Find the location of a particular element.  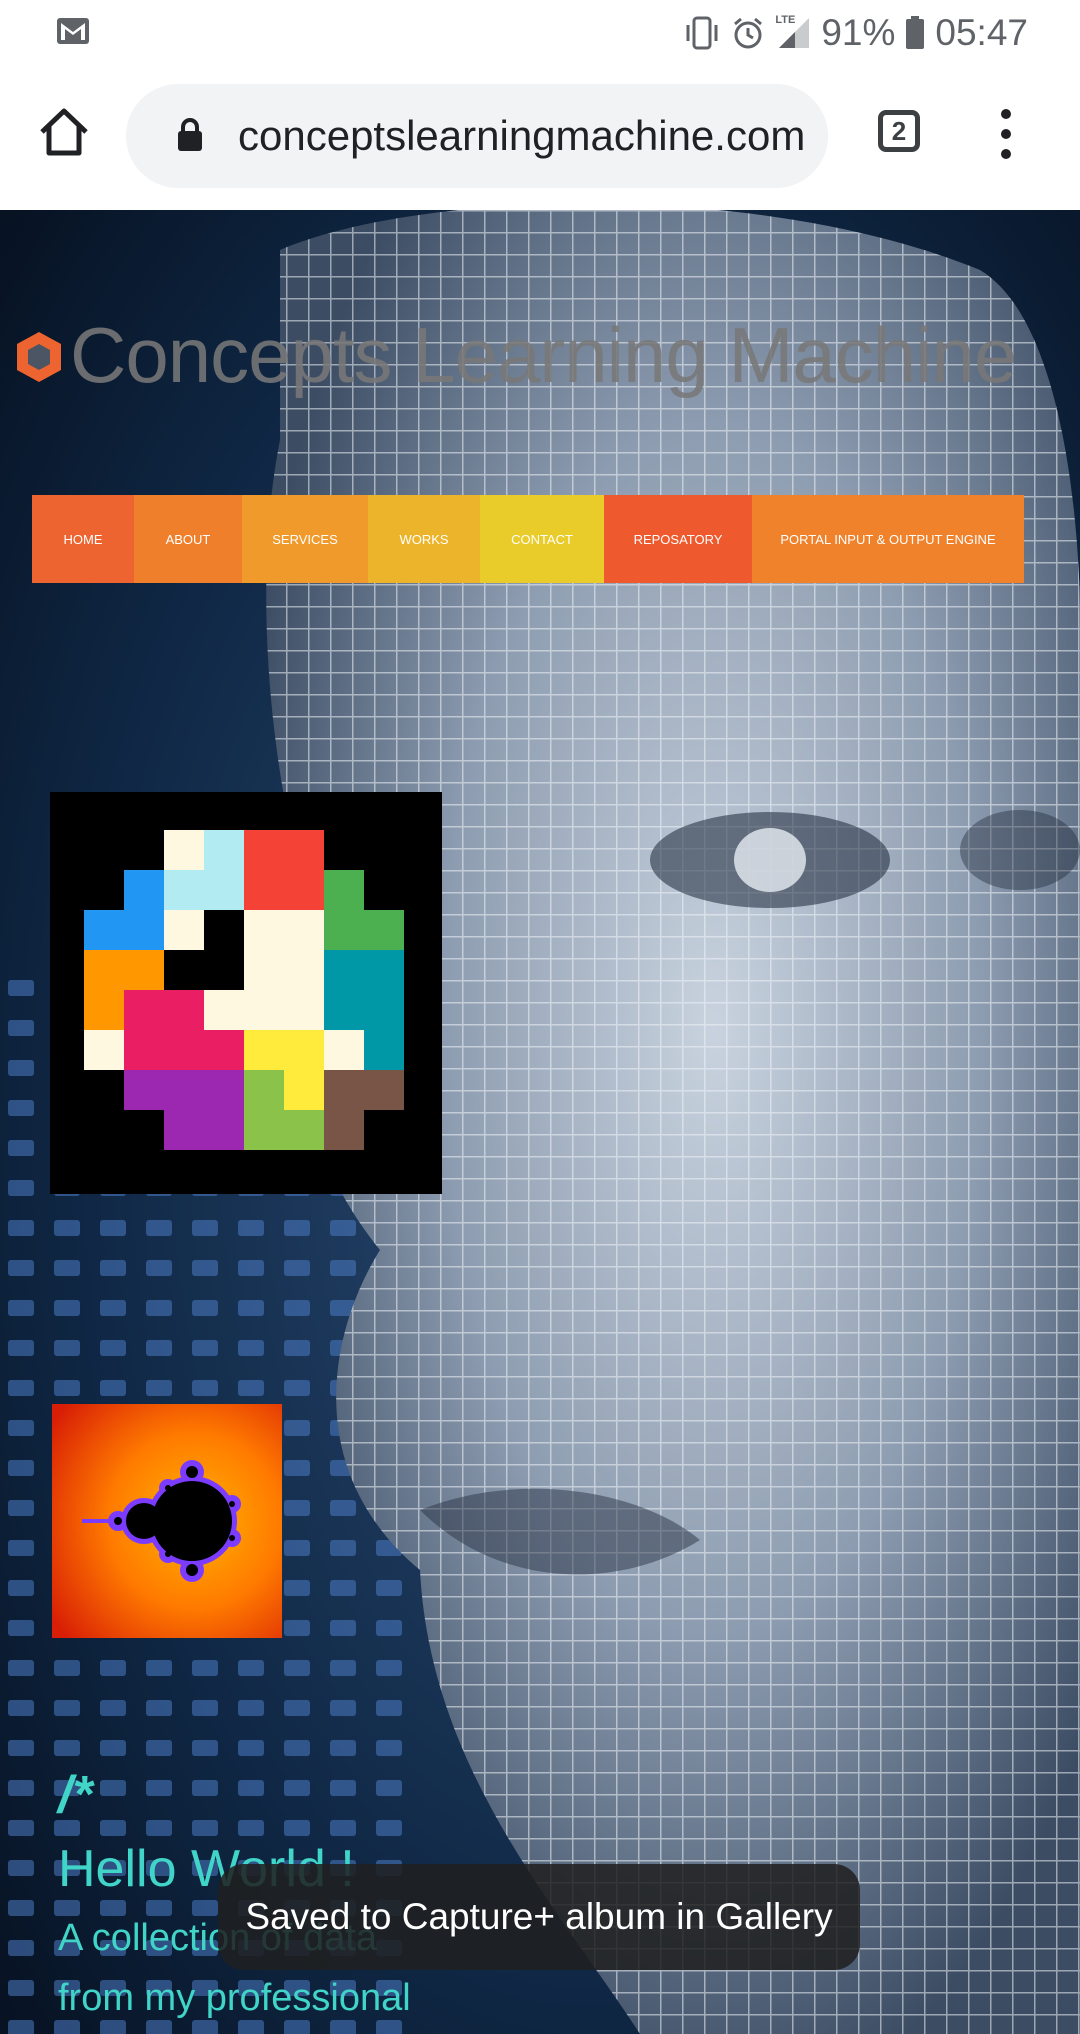

site-logo-icon is located at coordinates (39, 359).